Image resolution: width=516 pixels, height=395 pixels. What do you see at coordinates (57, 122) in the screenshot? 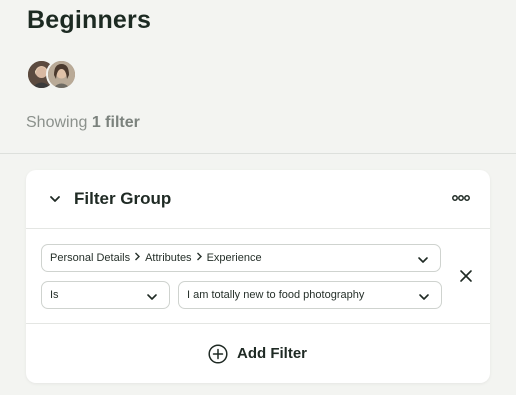
I see `summary-prefix: Showing` at bounding box center [57, 122].